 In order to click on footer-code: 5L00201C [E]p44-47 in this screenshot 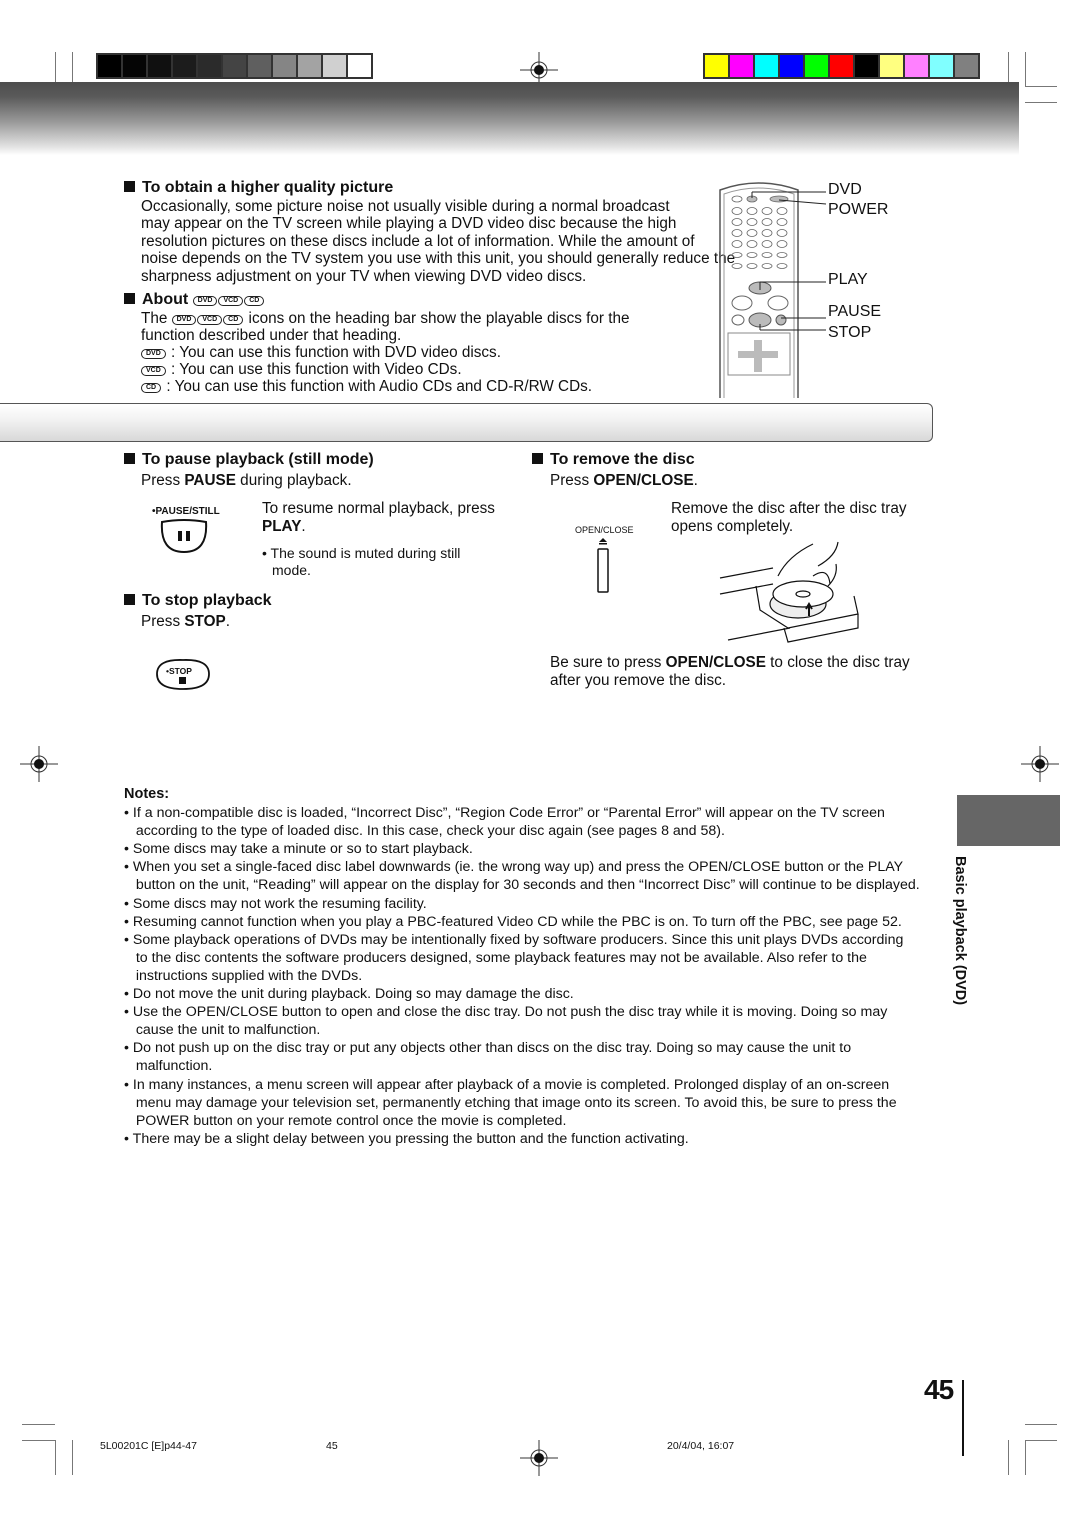, I will do `click(148, 1446)`.